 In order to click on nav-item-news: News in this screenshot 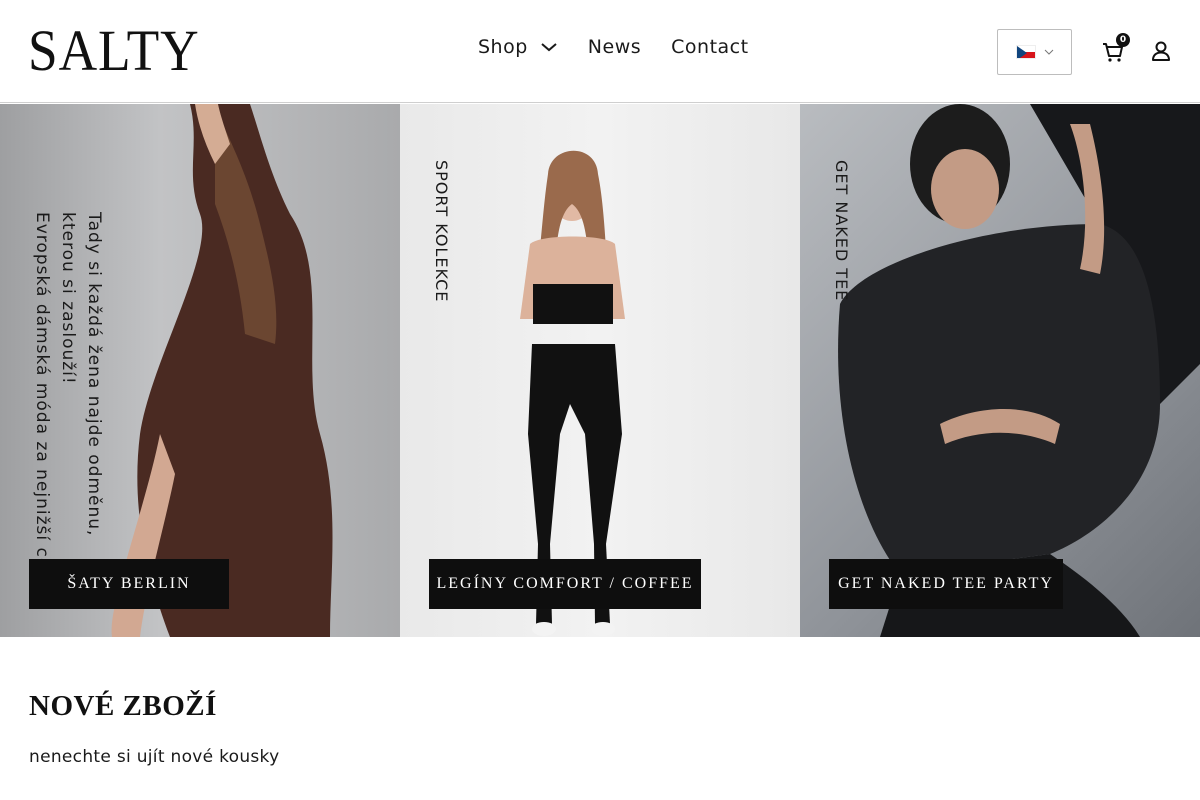, I will do `click(614, 47)`.